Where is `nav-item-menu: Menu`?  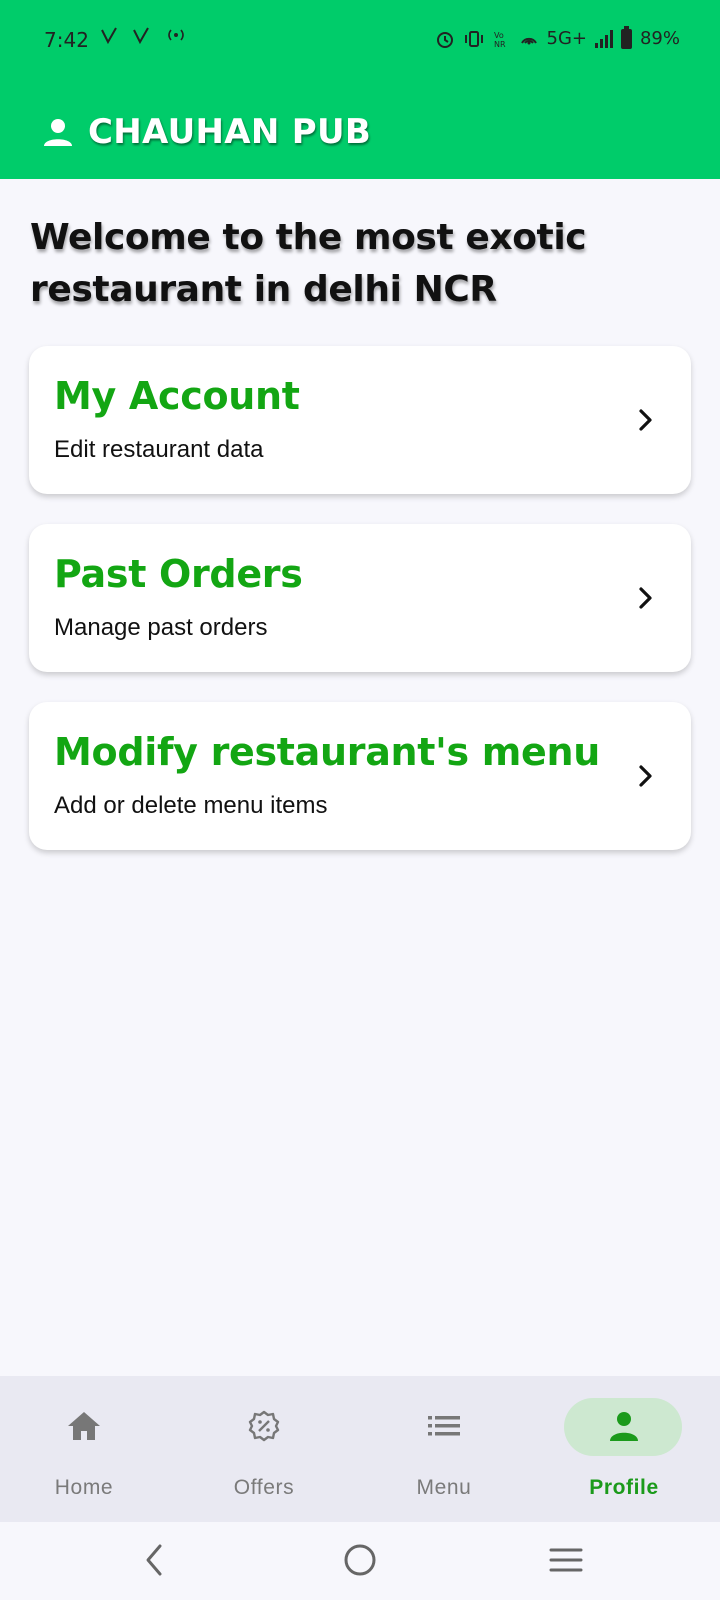
nav-item-menu: Menu is located at coordinates (450, 1449).